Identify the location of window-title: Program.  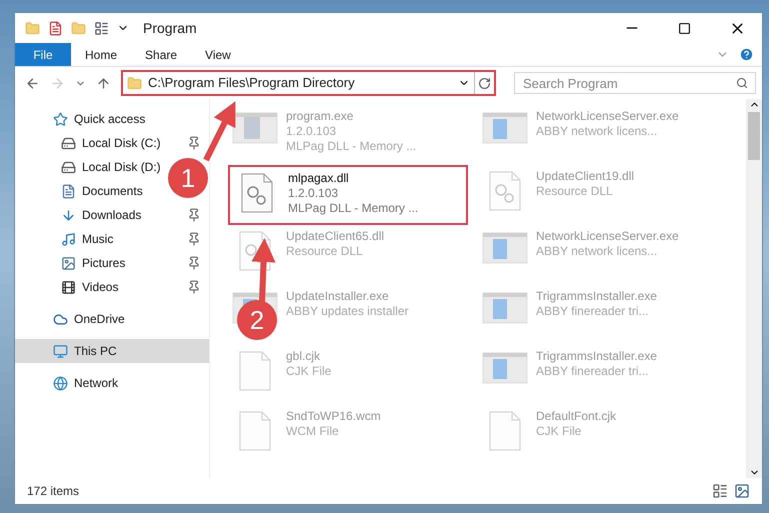
(170, 28).